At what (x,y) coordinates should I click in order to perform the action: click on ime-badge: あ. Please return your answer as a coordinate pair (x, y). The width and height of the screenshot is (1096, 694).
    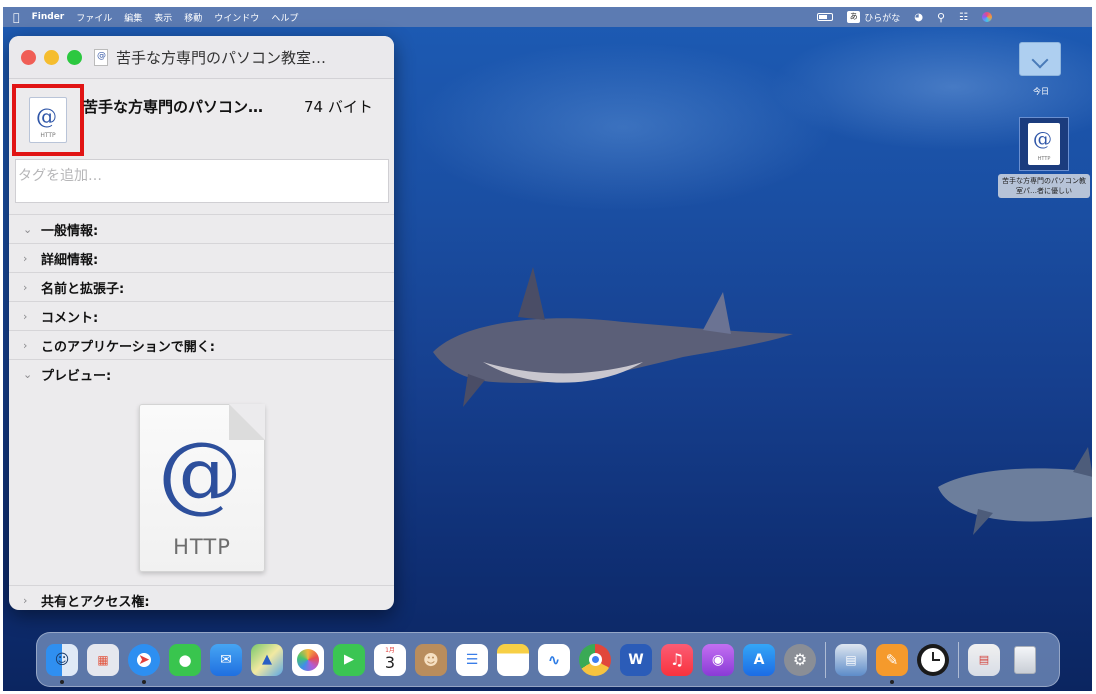
    Looking at the image, I should click on (854, 17).